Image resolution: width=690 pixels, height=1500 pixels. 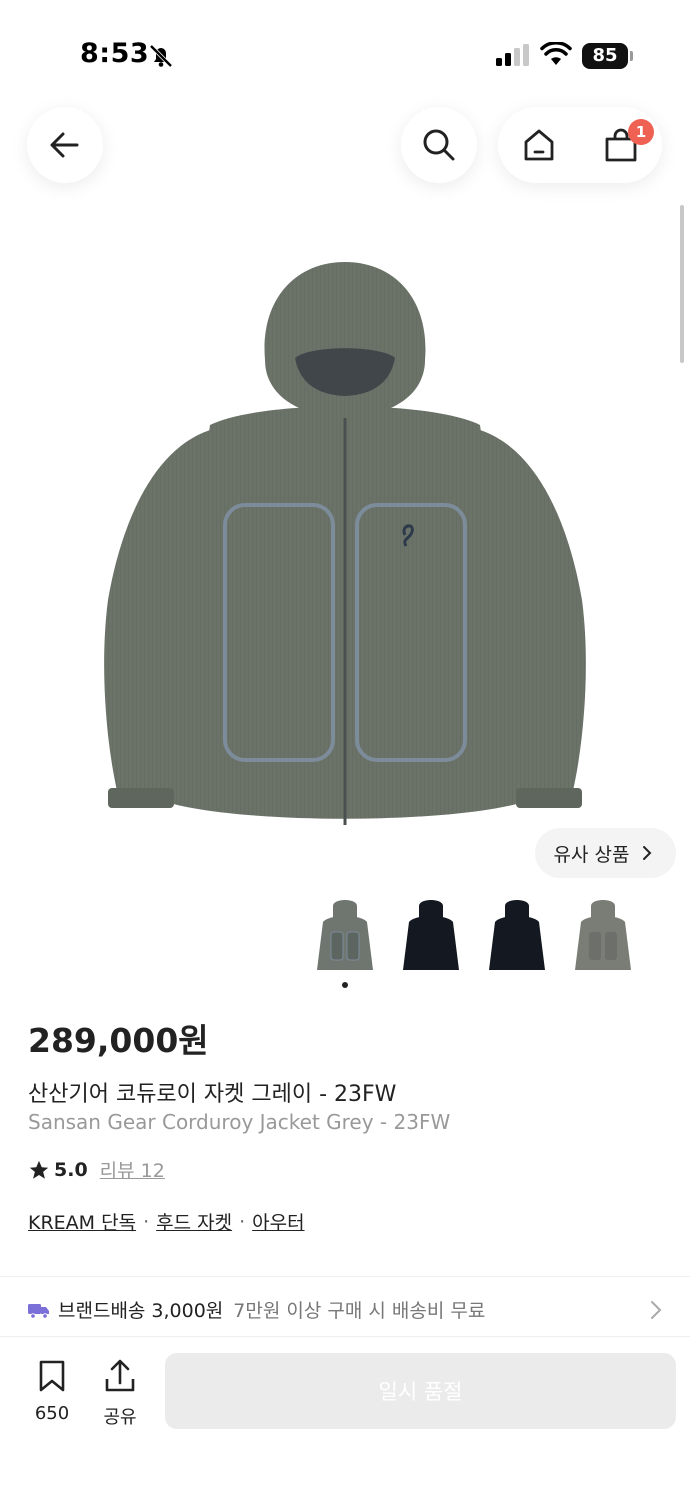 I want to click on shipping-note: 7만원 이상 구매 시 배송비 무료, so click(x=359, y=1311).